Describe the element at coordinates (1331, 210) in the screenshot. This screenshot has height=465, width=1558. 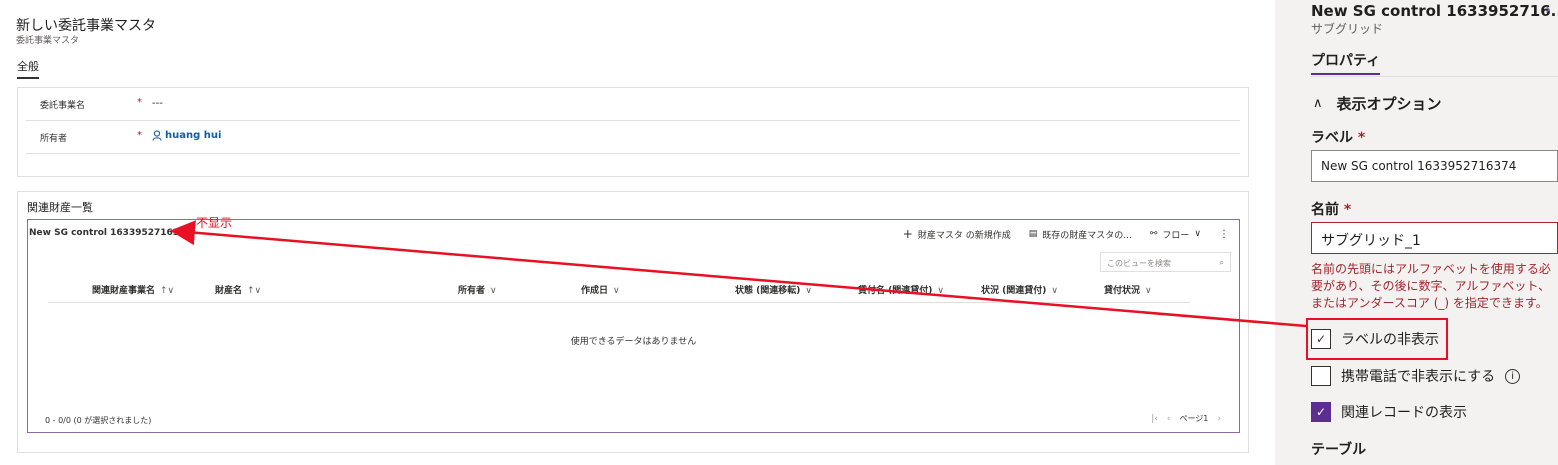
I see `name-caption: 名前 *` at that location.